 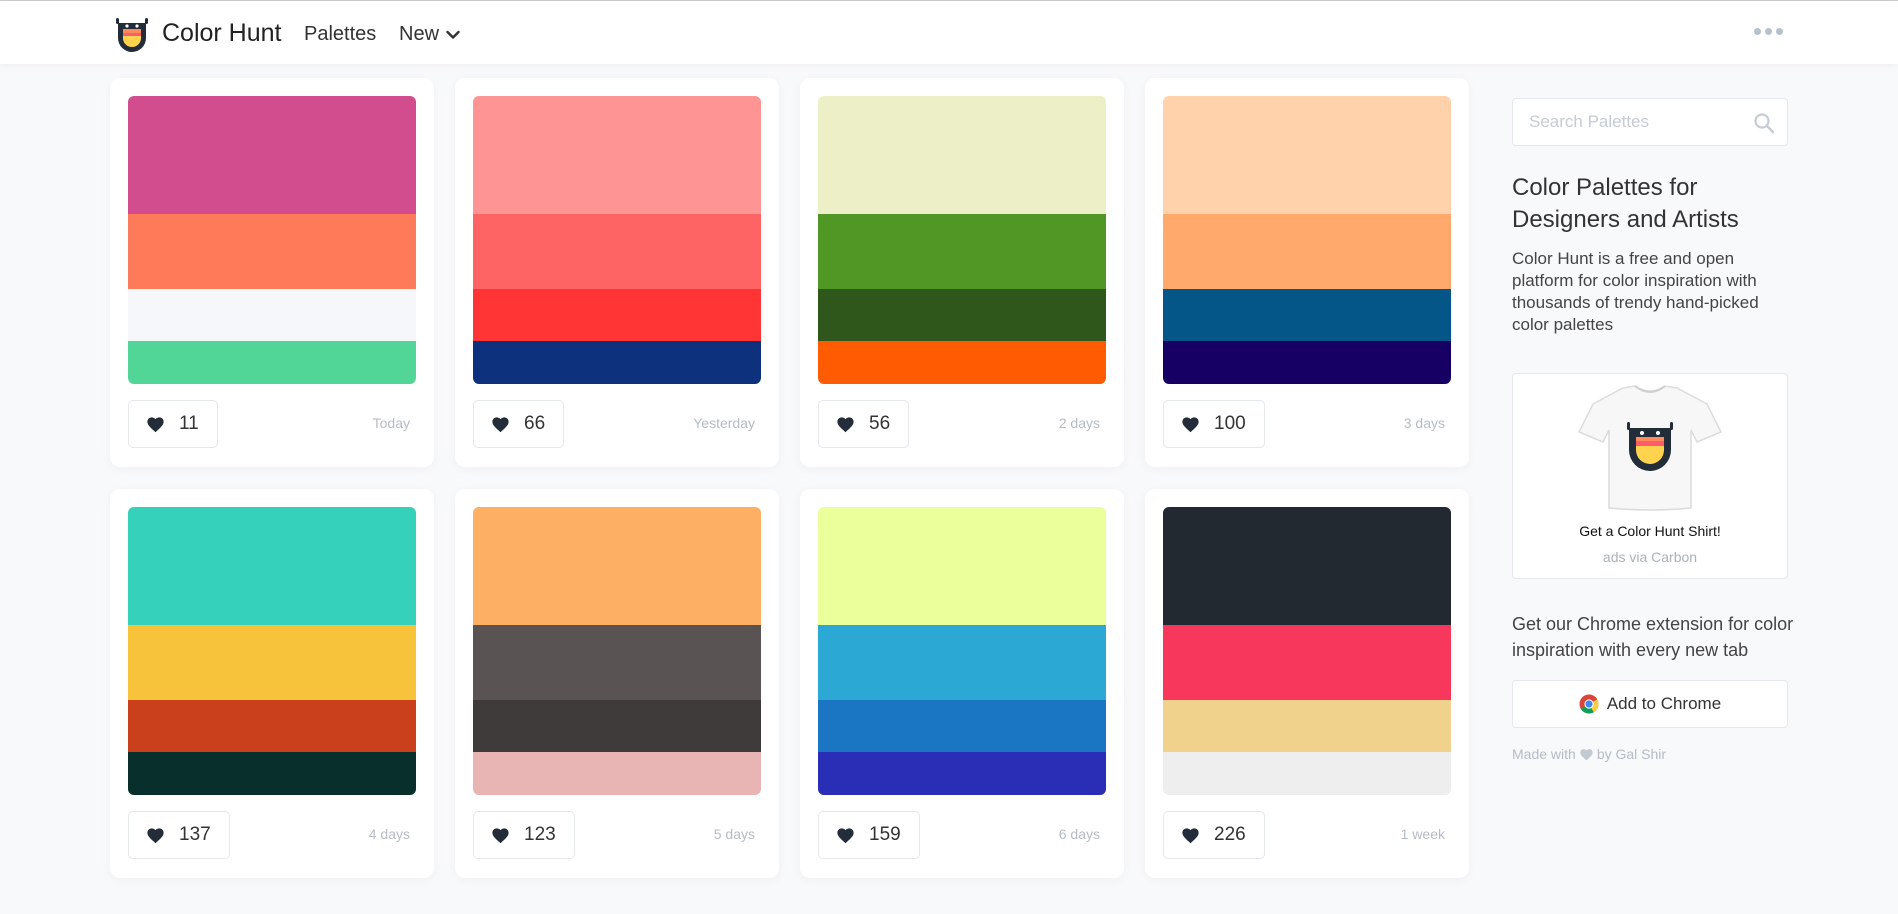 I want to click on more-dots-icon, so click(x=1768, y=31).